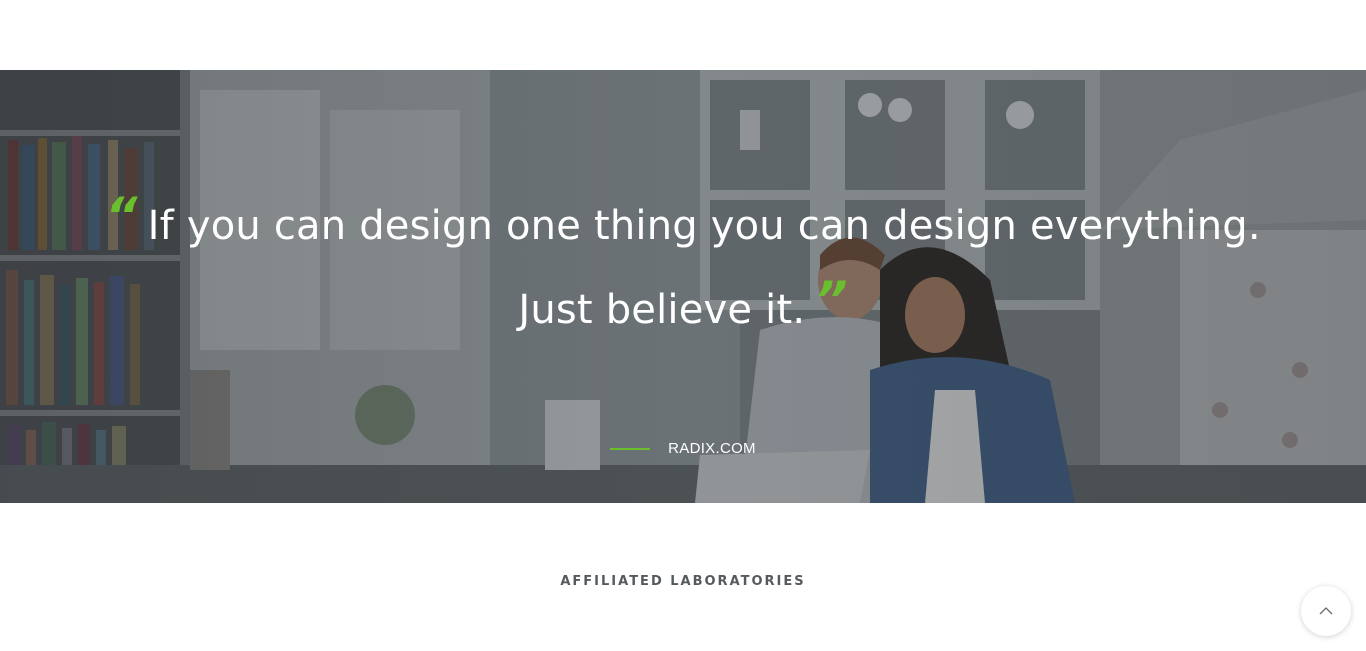 The height and width of the screenshot is (651, 1366). I want to click on chevron-up-icon, so click(1326, 611).